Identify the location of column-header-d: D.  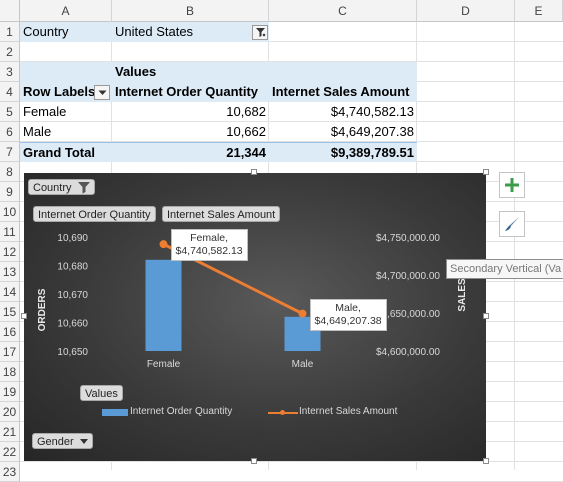
(466, 11).